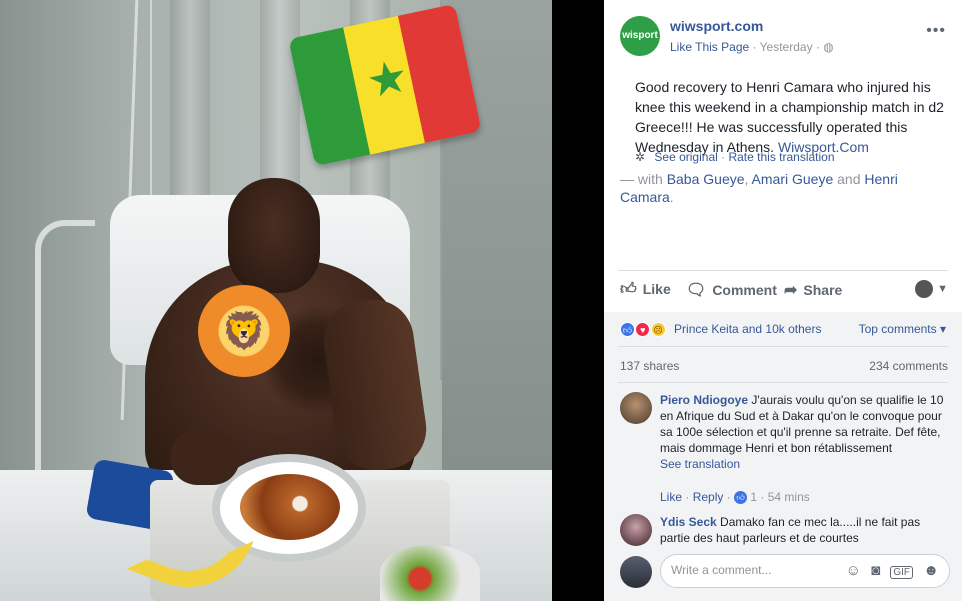 The height and width of the screenshot is (601, 962). I want to click on comment-time: 54 mins, so click(789, 497).